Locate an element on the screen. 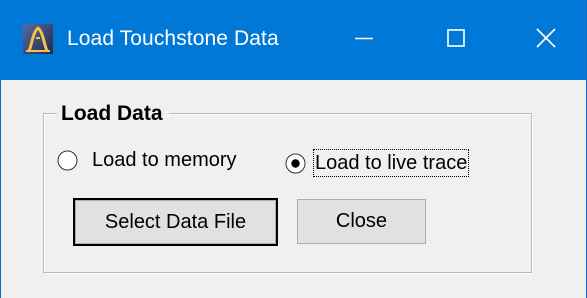 The image size is (587, 298). radio-unchecked-icon is located at coordinates (67, 160).